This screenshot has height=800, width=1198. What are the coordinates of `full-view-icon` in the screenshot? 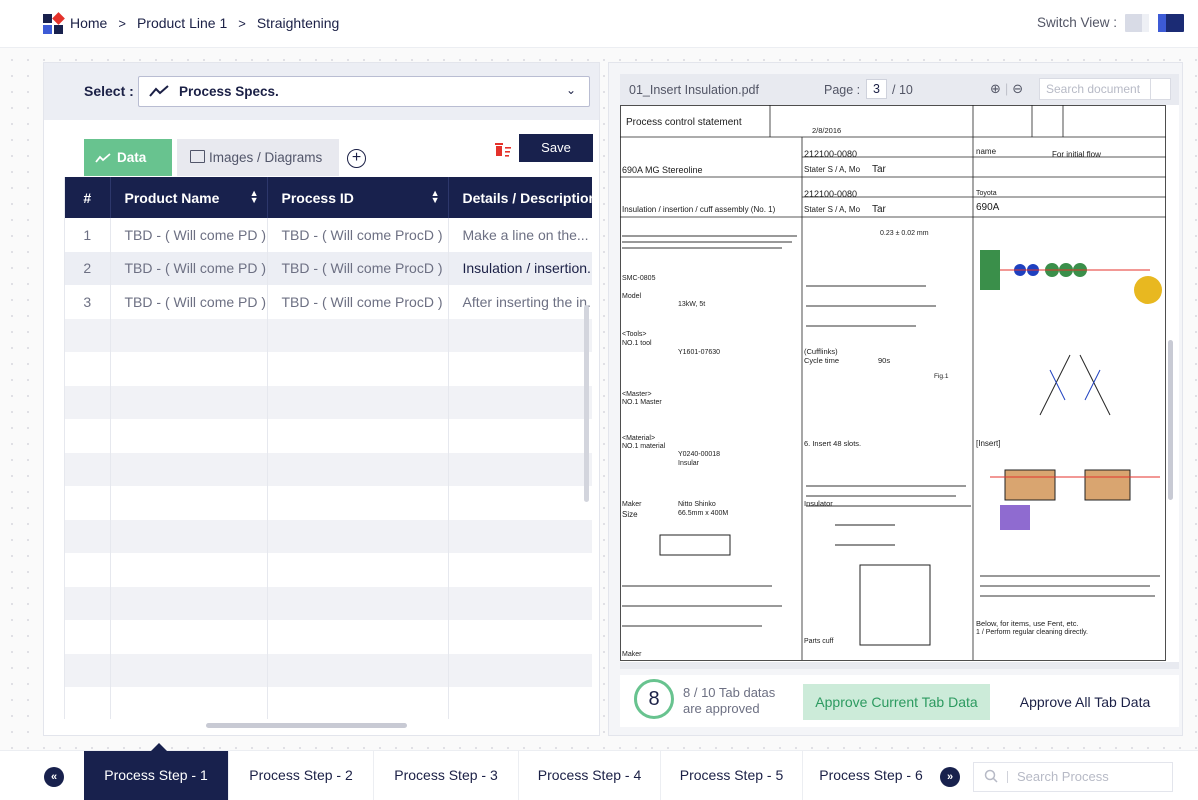 It's located at (1171, 23).